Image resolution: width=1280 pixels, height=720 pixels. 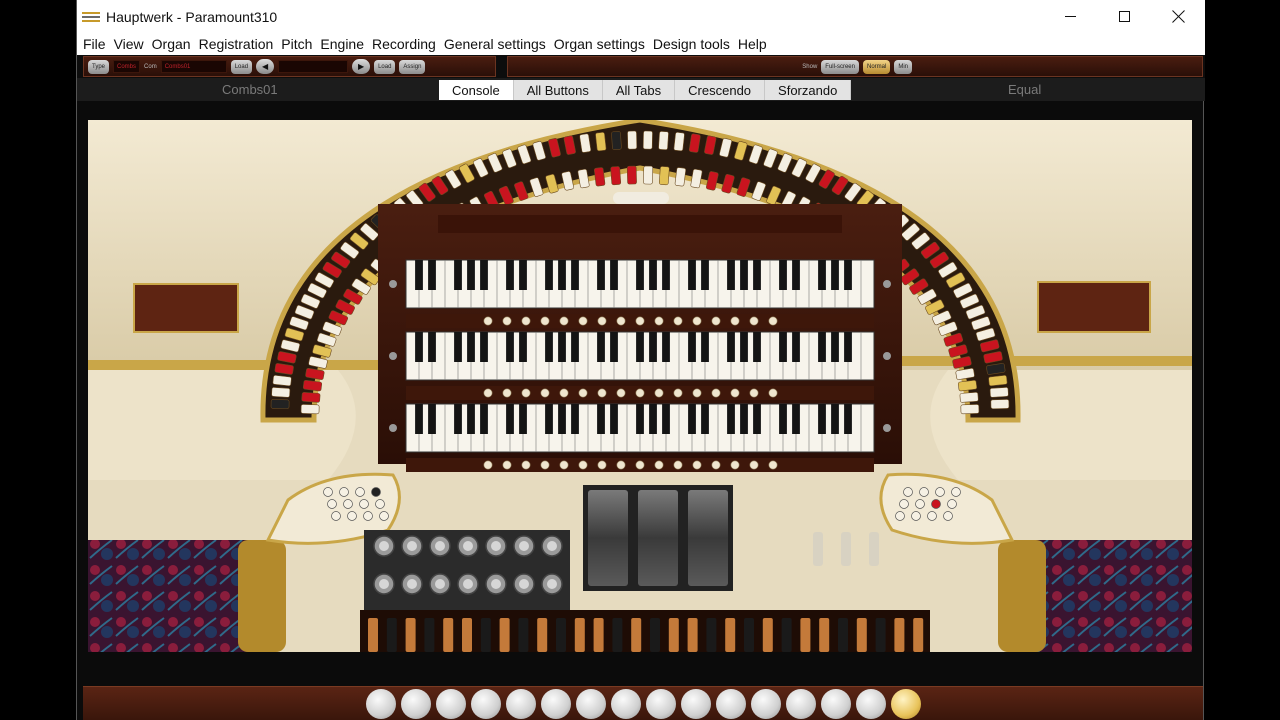 I want to click on type-button: Type, so click(x=99, y=66).